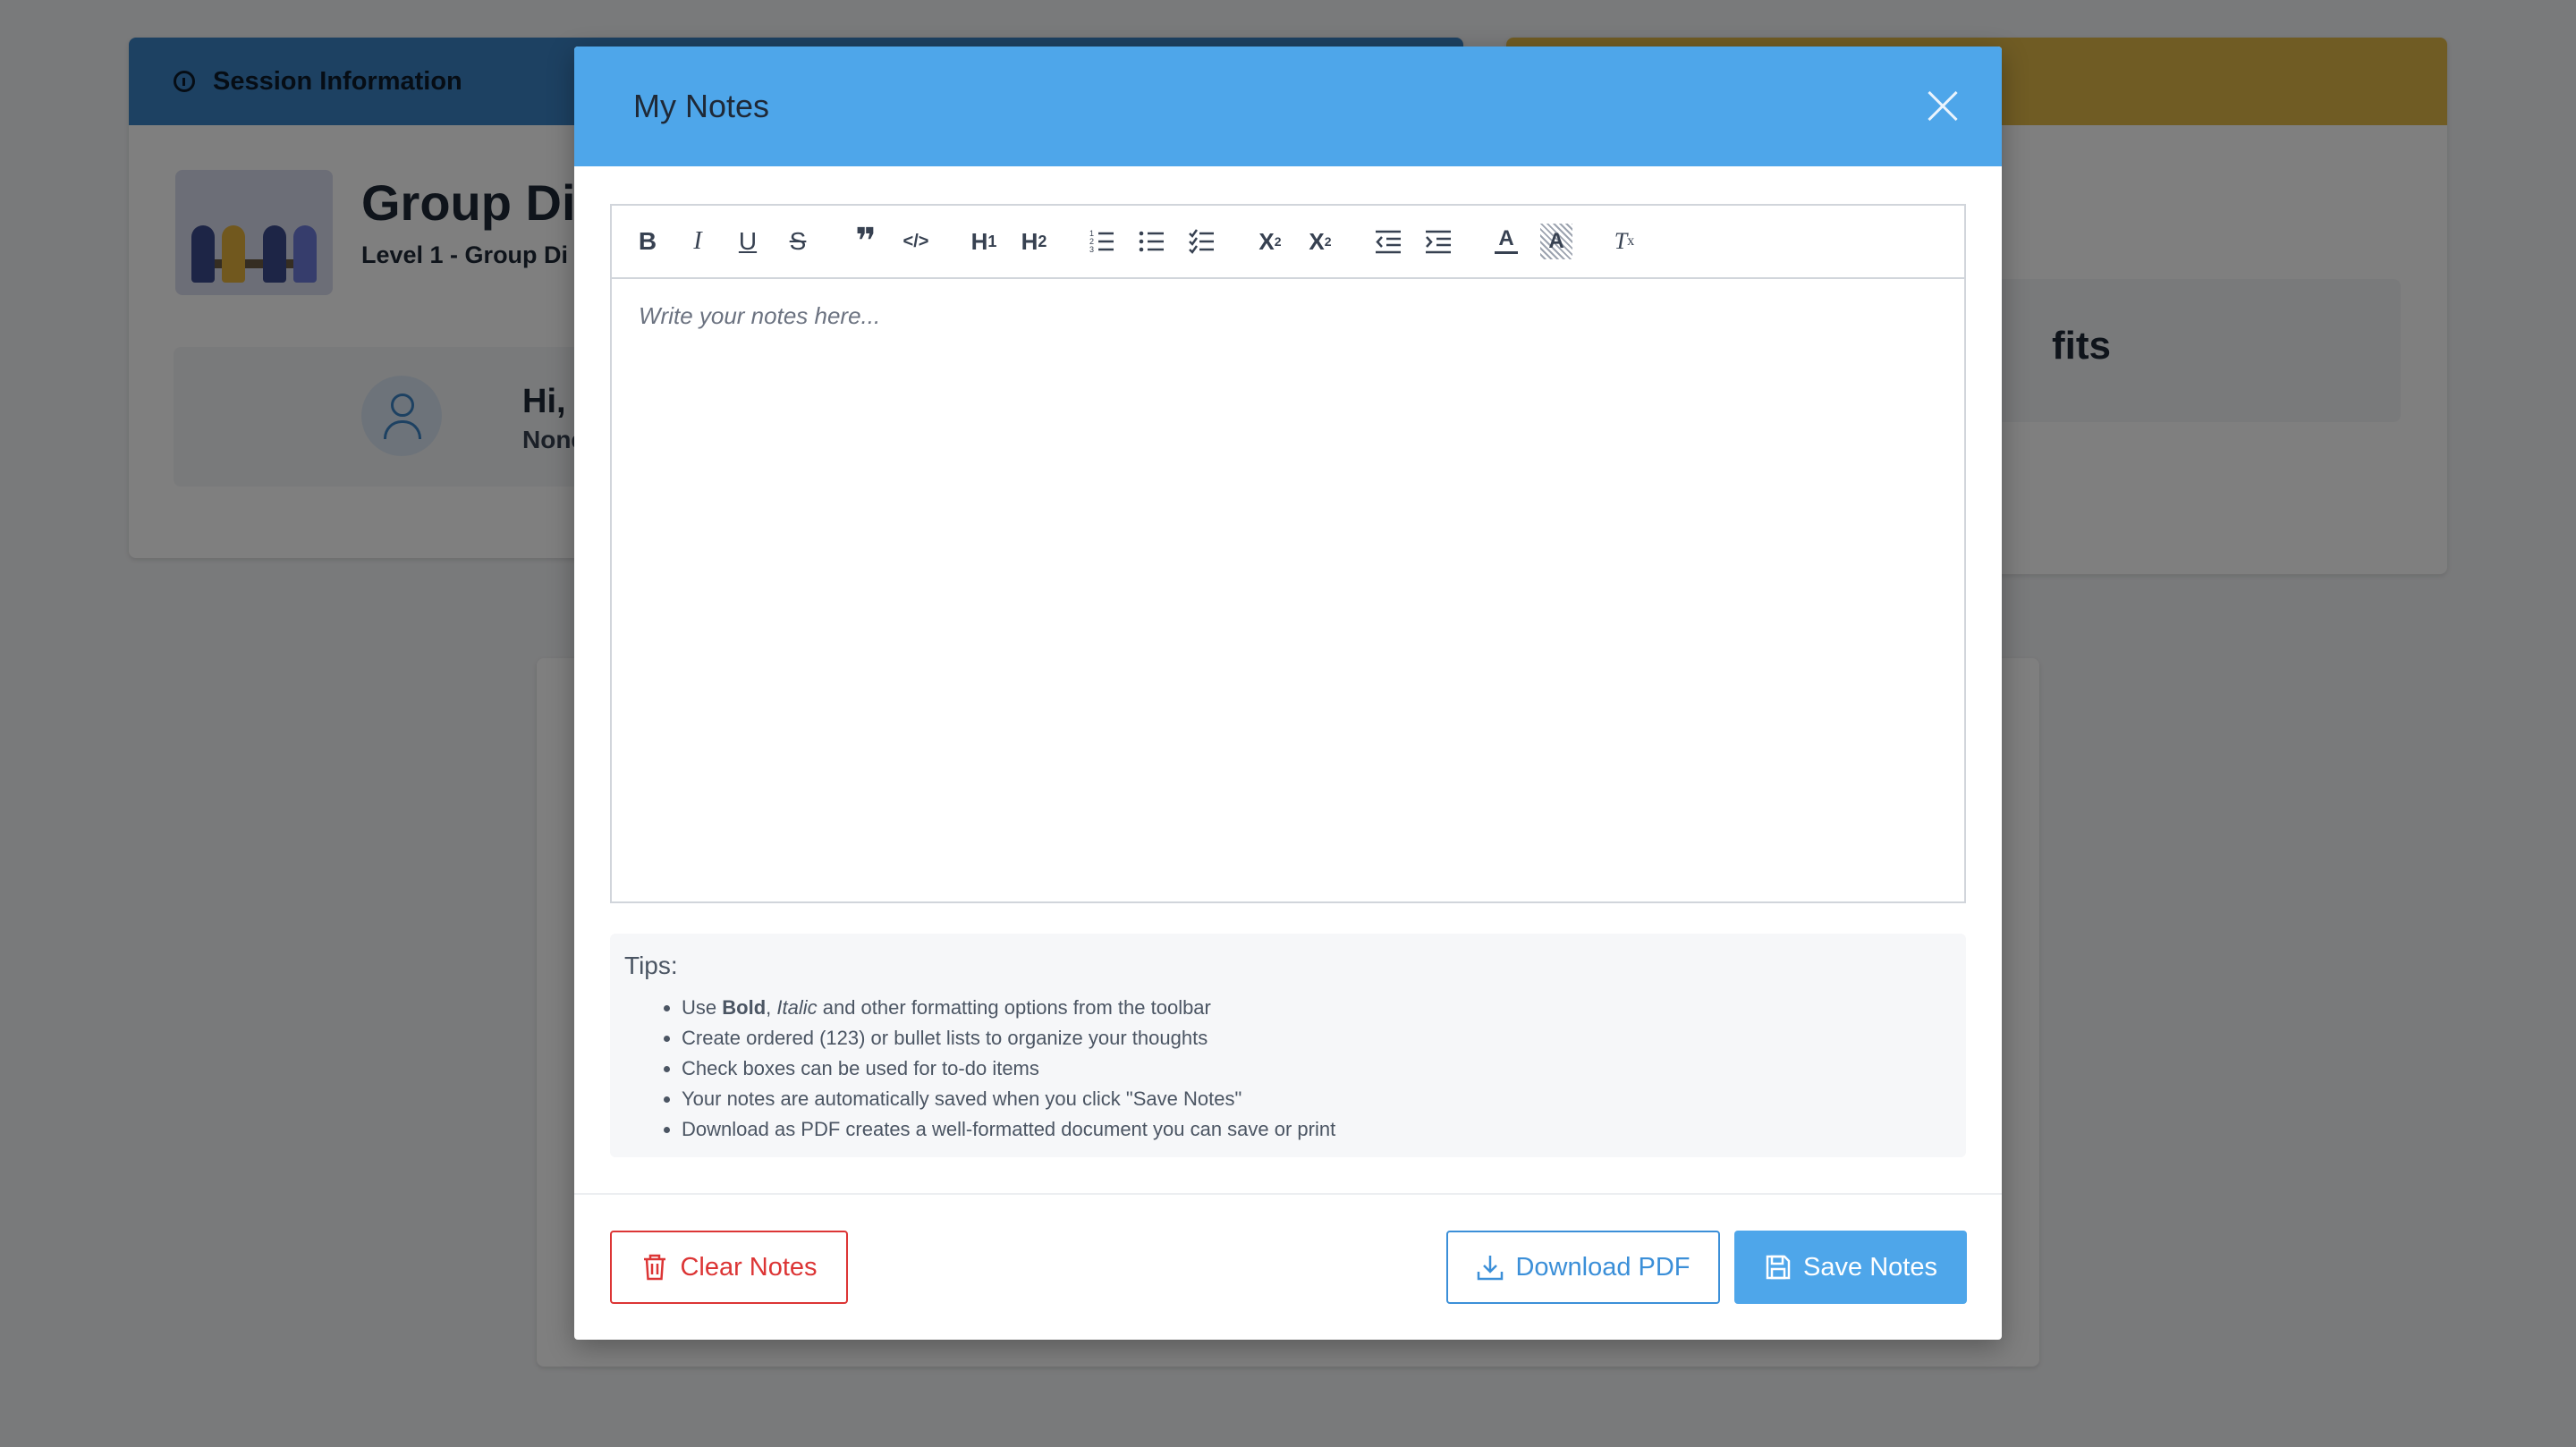  What do you see at coordinates (1317, 1069) in the screenshot?
I see `tip-item: Check boxes can be used for to-do items` at bounding box center [1317, 1069].